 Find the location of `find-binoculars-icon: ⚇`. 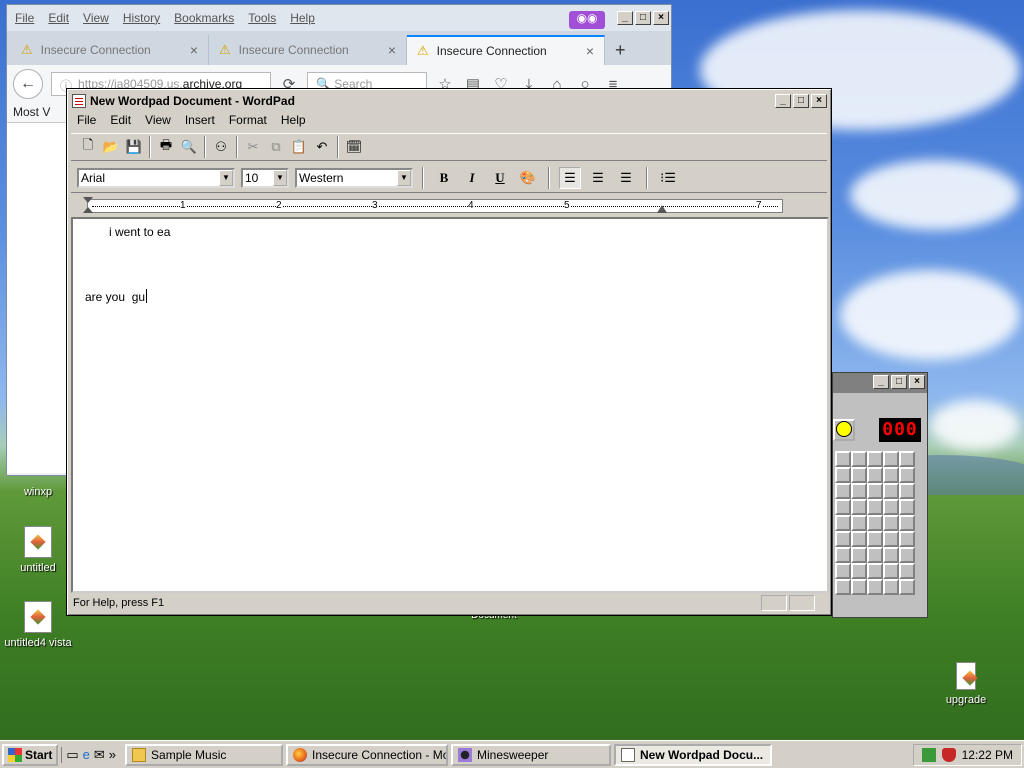

find-binoculars-icon: ⚇ is located at coordinates (221, 147).